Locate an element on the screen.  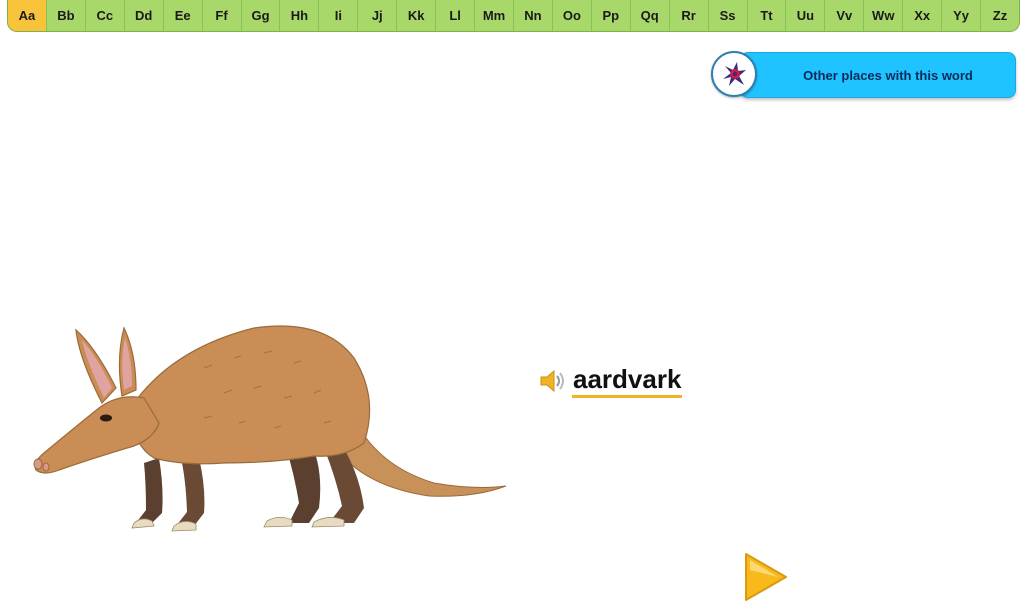
alphabet-tab-m: Mm is located at coordinates (494, 15).